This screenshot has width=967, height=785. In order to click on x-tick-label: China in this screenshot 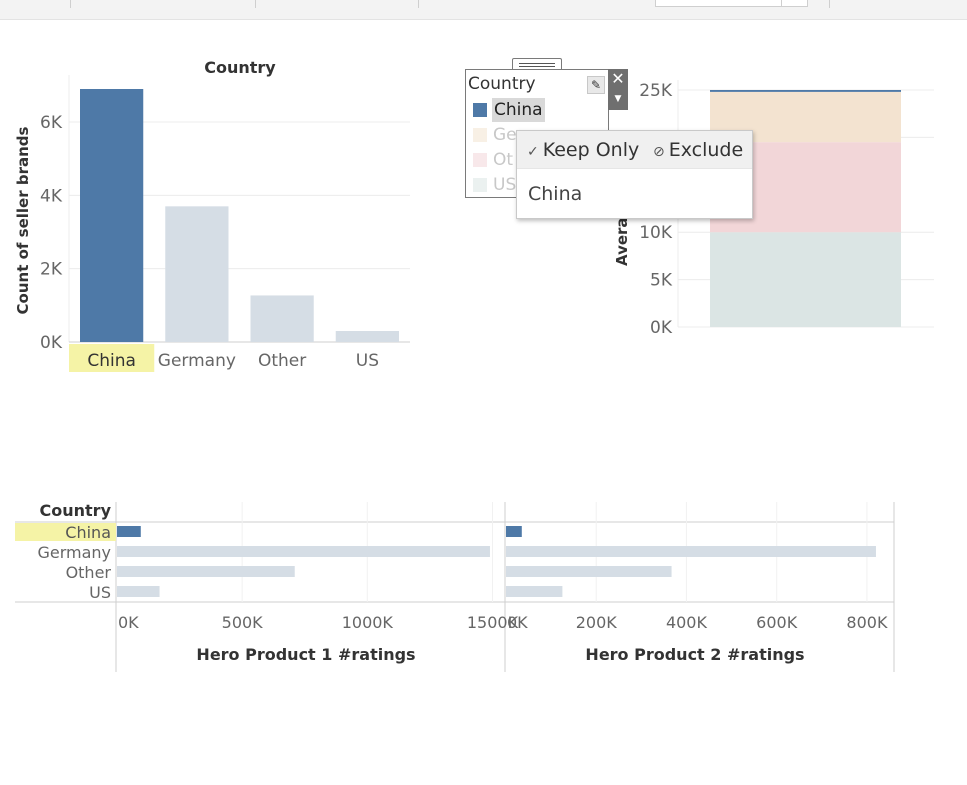, I will do `click(111, 361)`.